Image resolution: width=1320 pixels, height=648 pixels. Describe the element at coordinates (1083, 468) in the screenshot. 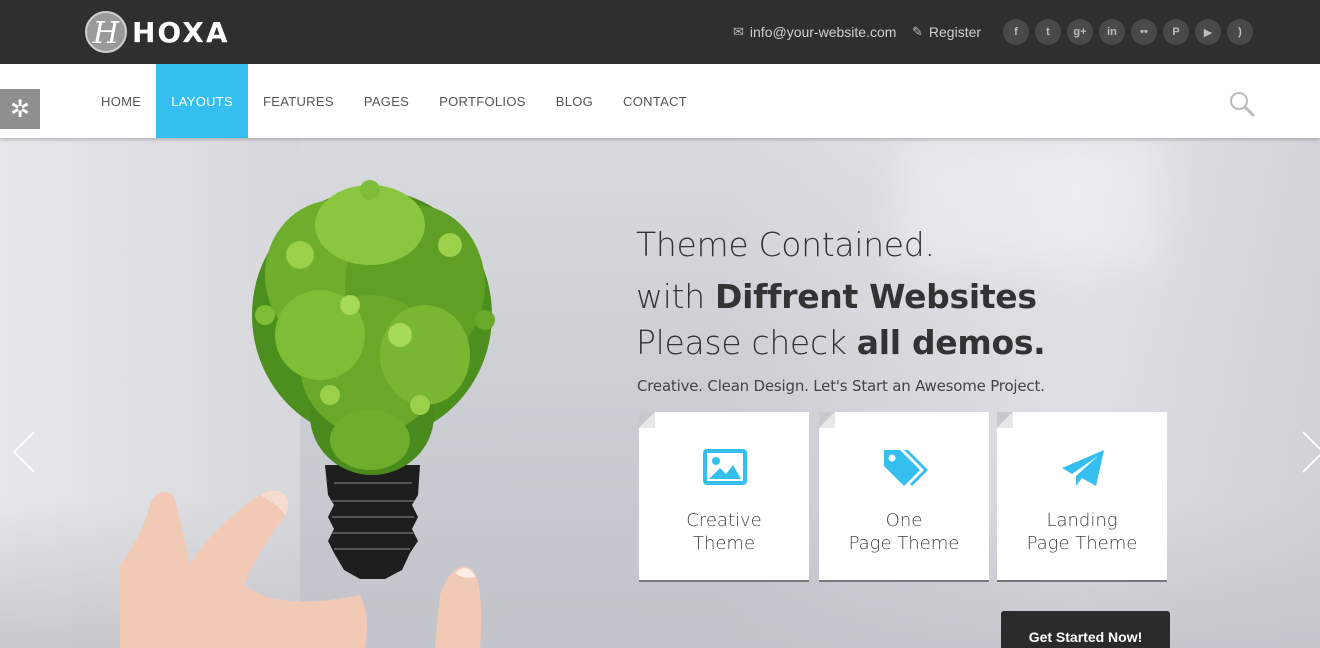

I see `paper-plane-icon` at that location.